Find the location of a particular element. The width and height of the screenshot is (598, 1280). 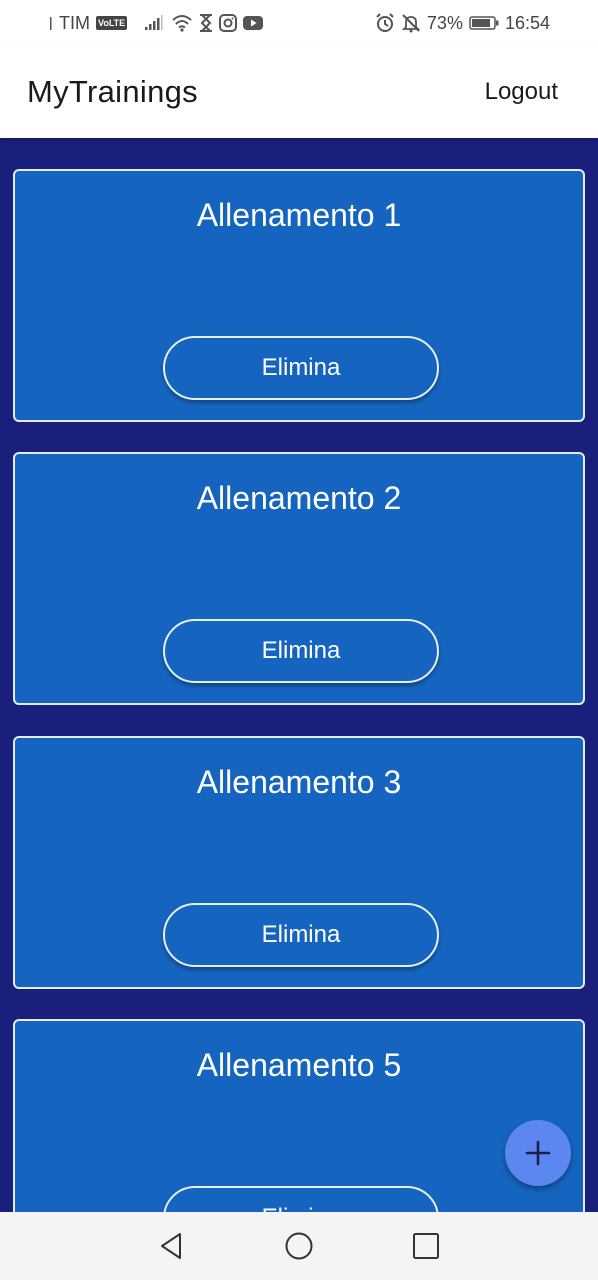

nav-recents-button is located at coordinates (426, 1246).